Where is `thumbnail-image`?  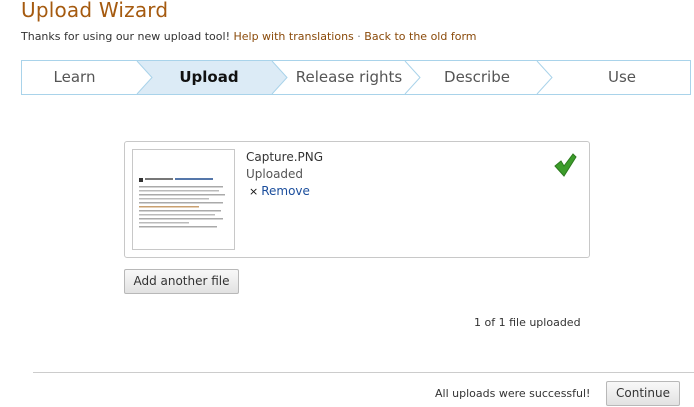
thumbnail-image is located at coordinates (182, 203).